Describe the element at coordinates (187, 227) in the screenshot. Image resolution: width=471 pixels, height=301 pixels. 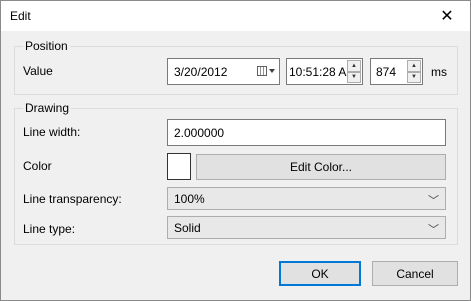
I see `line-type-value: Solid` at that location.